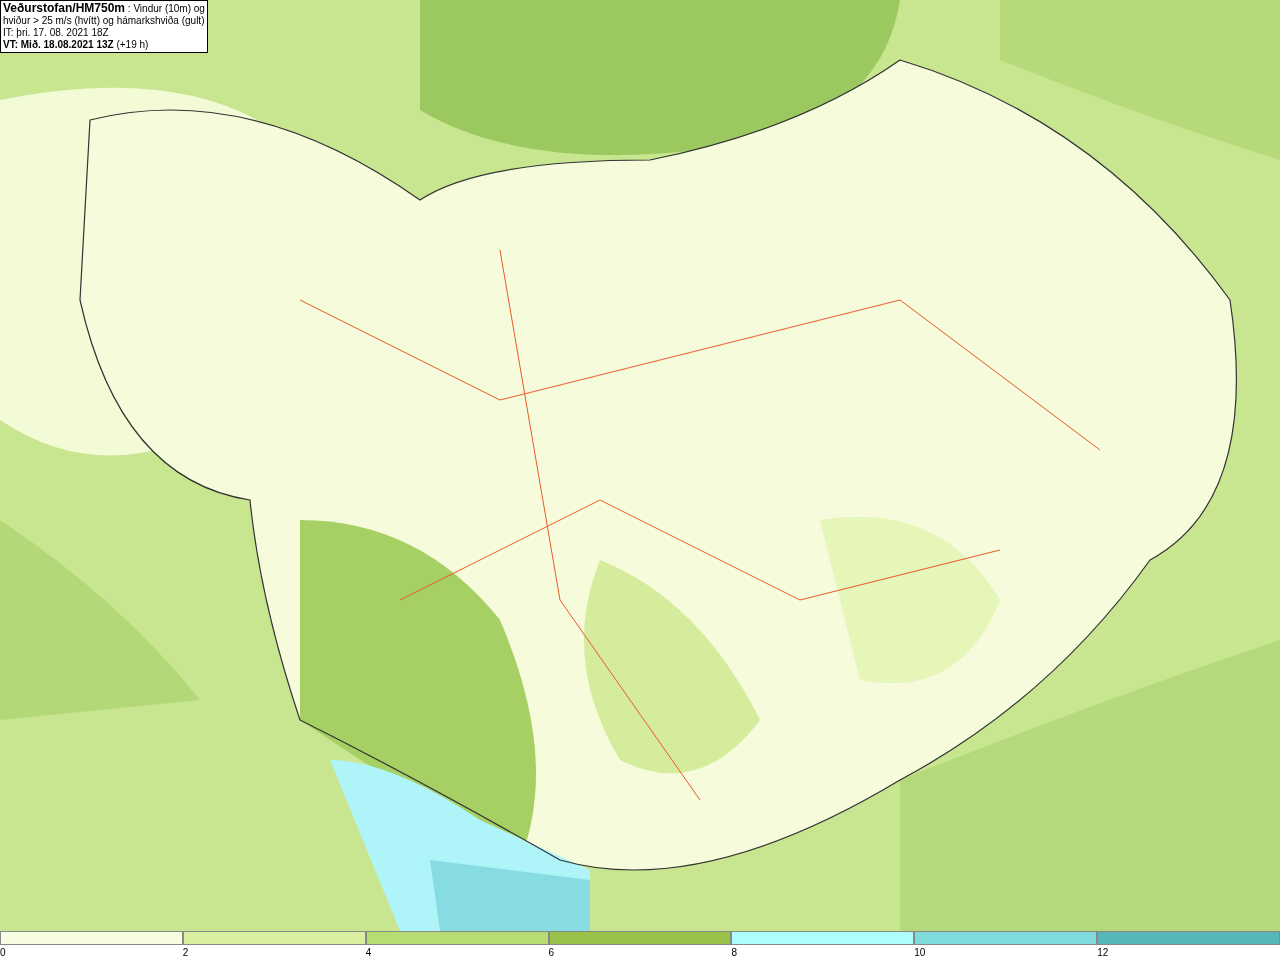  What do you see at coordinates (104, 21) in the screenshot?
I see `header-text: hviður > 25 m/s (hvítt) og hámarkshviða (gult)` at bounding box center [104, 21].